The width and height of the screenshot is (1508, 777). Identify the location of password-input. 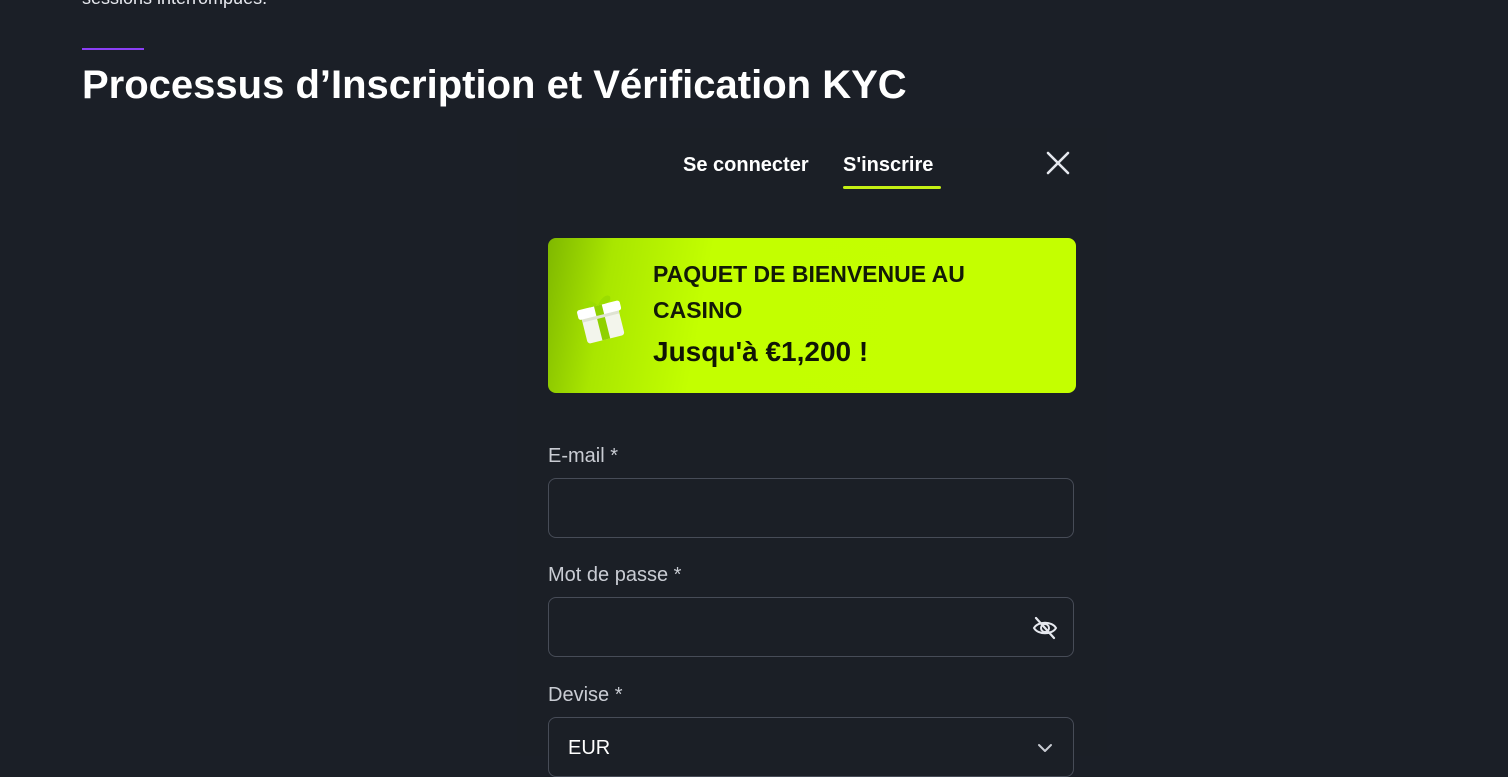
(799, 628).